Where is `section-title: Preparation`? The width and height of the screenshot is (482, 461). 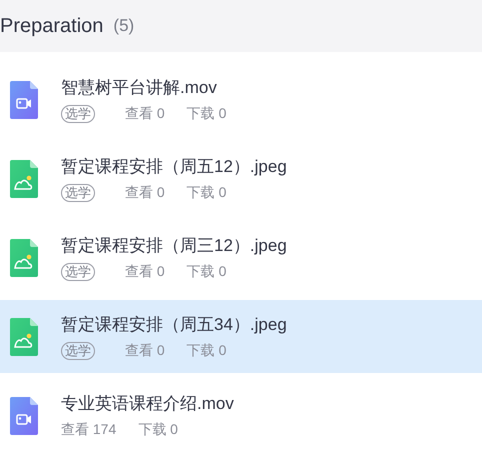 section-title: Preparation is located at coordinates (52, 26).